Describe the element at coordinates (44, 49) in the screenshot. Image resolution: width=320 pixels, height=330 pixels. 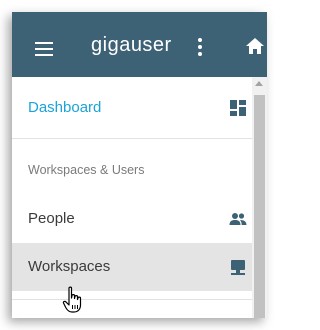
I see `hamburger-menu-icon` at that location.